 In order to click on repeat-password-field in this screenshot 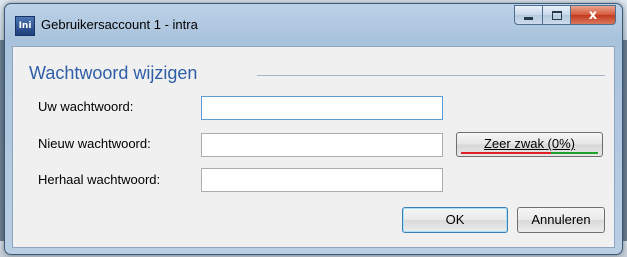, I will do `click(322, 180)`.